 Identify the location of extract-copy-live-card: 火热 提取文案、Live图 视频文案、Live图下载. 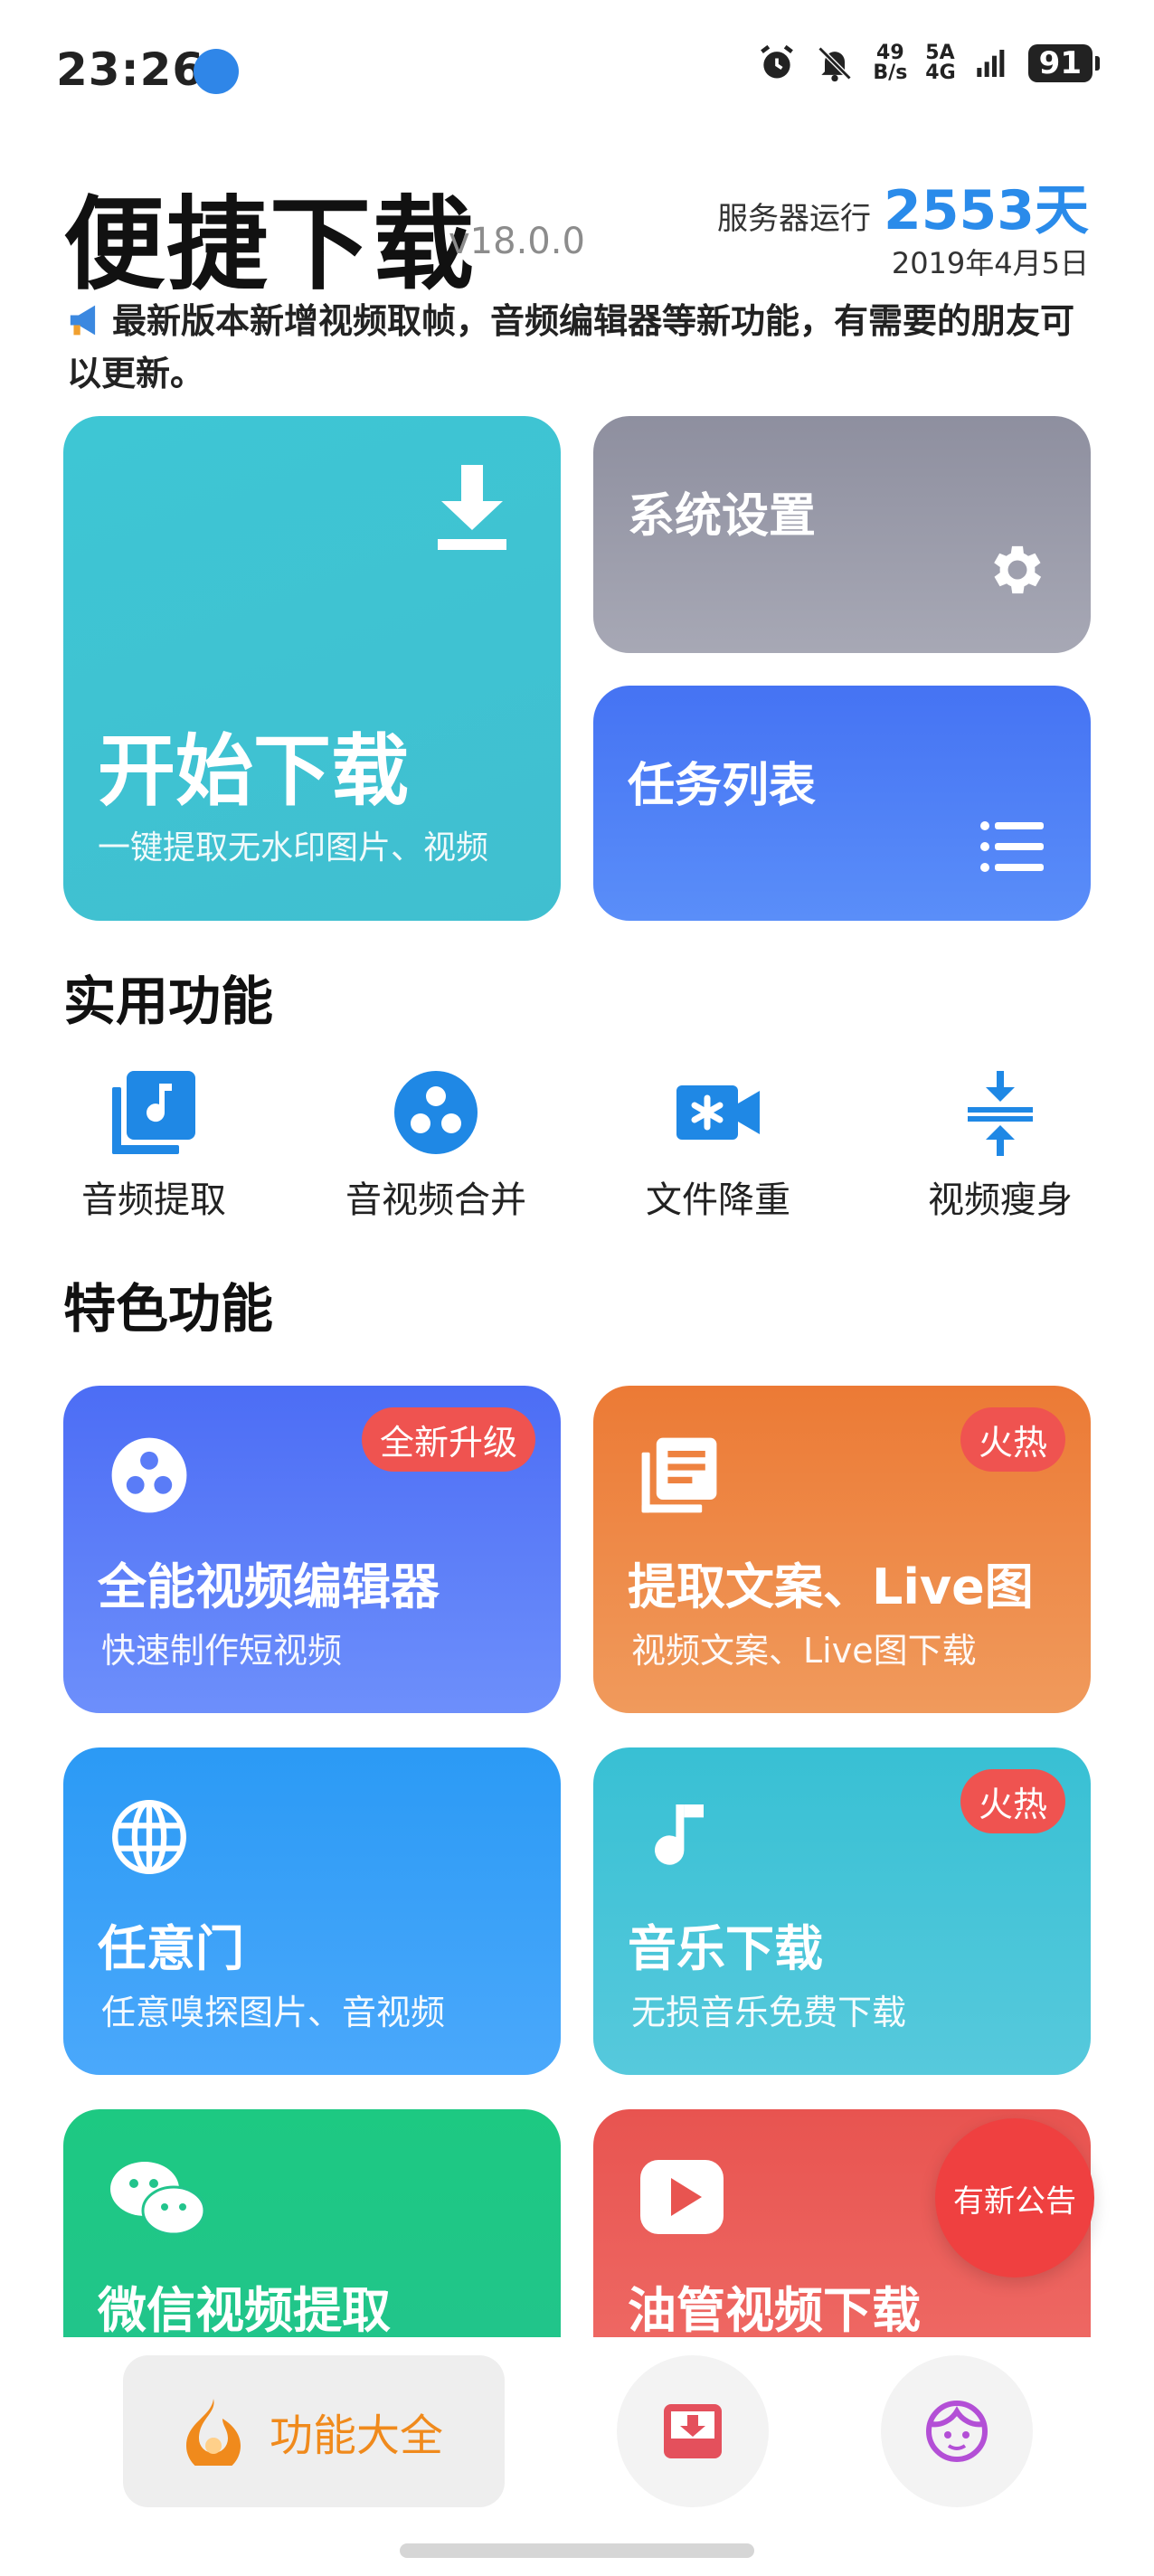
(842, 1550).